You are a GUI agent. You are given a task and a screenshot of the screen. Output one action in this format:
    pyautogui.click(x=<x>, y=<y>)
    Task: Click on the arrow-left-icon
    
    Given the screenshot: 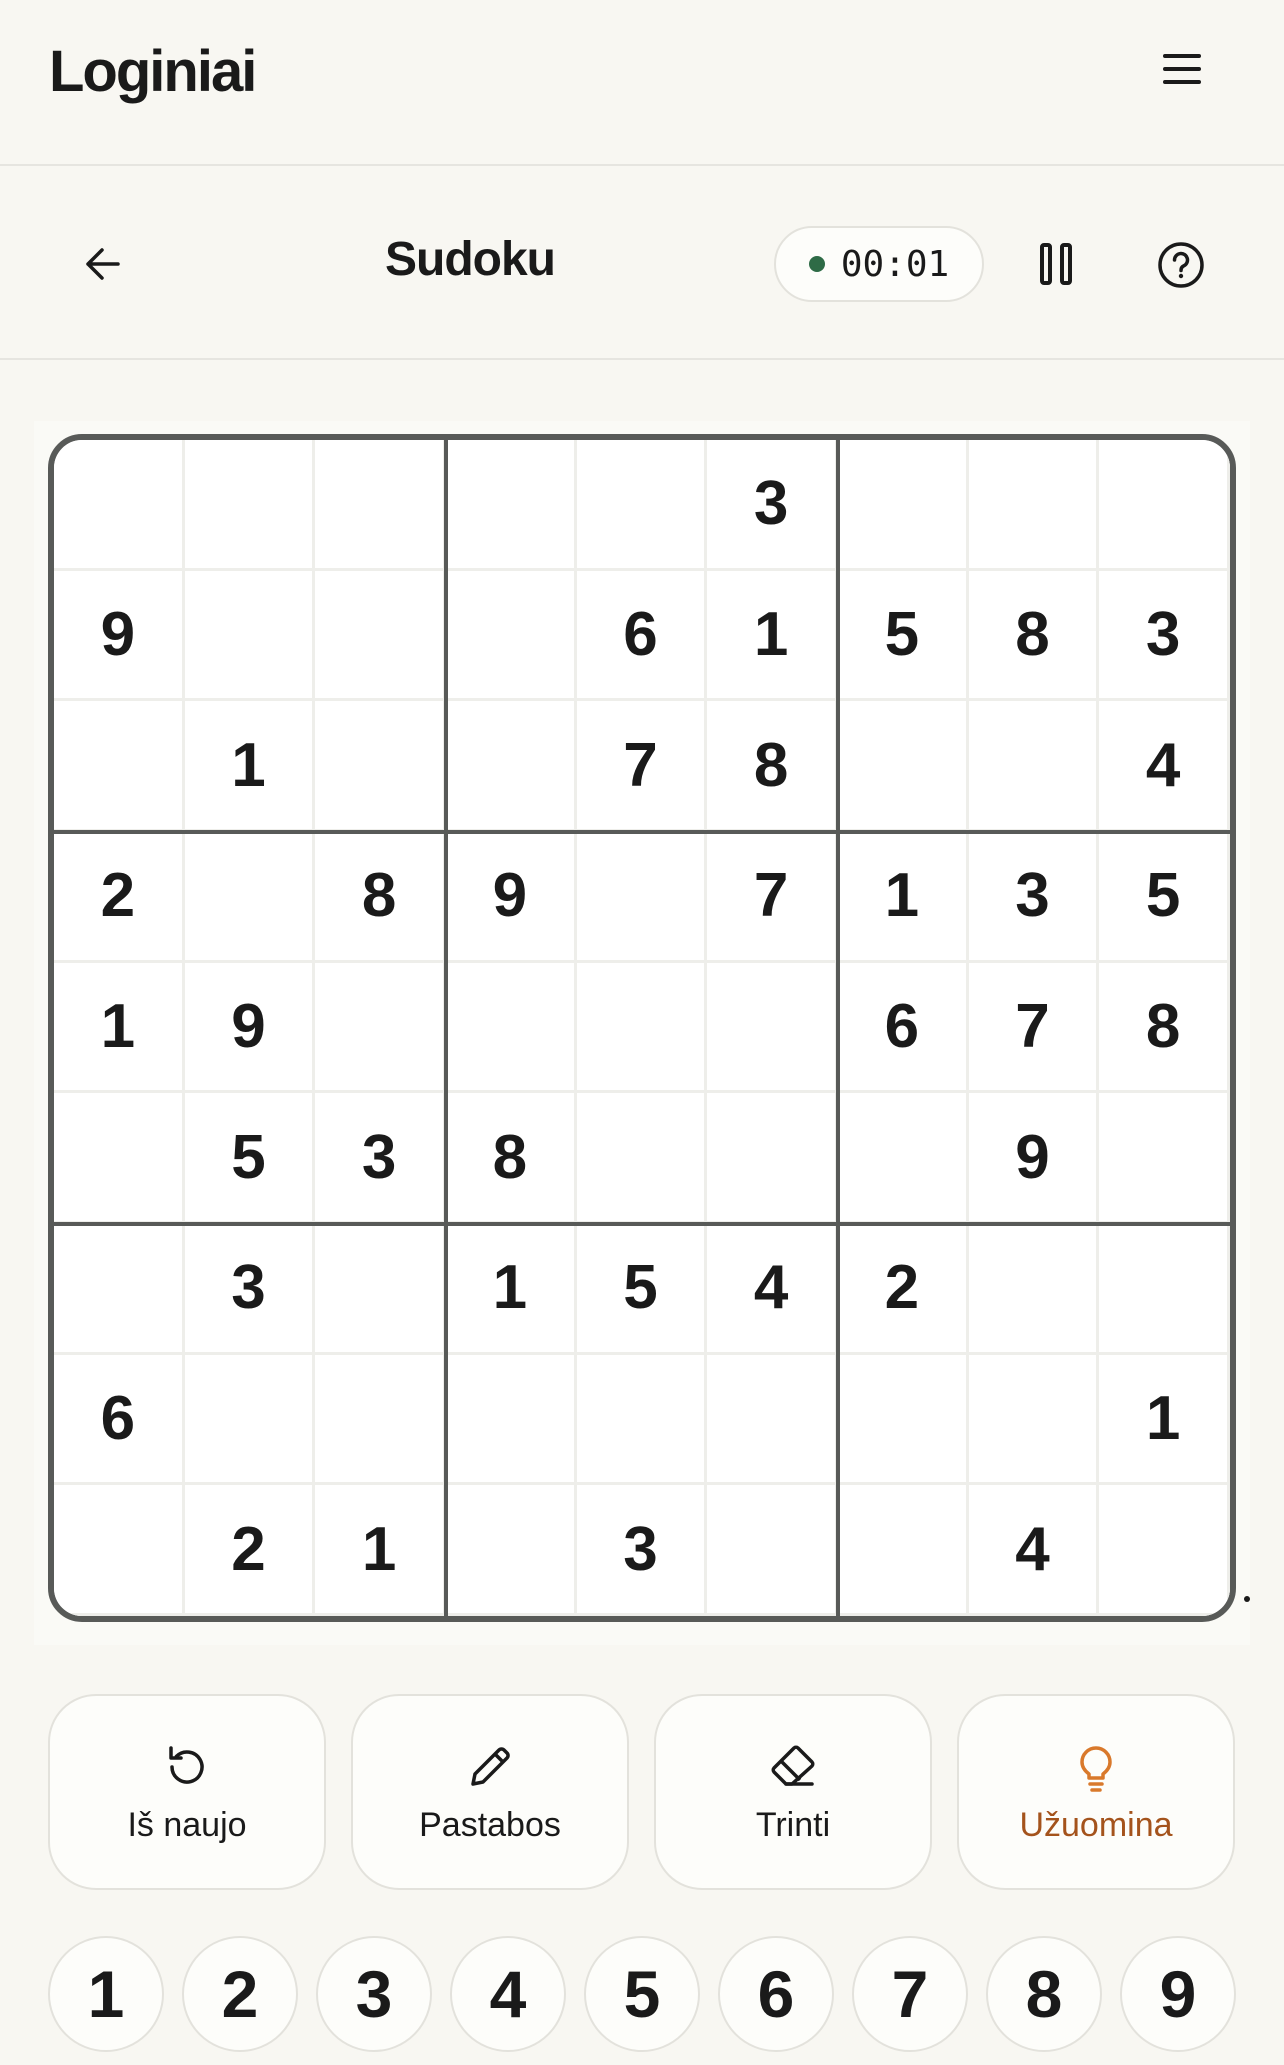 What is the action you would take?
    pyautogui.click(x=108, y=264)
    